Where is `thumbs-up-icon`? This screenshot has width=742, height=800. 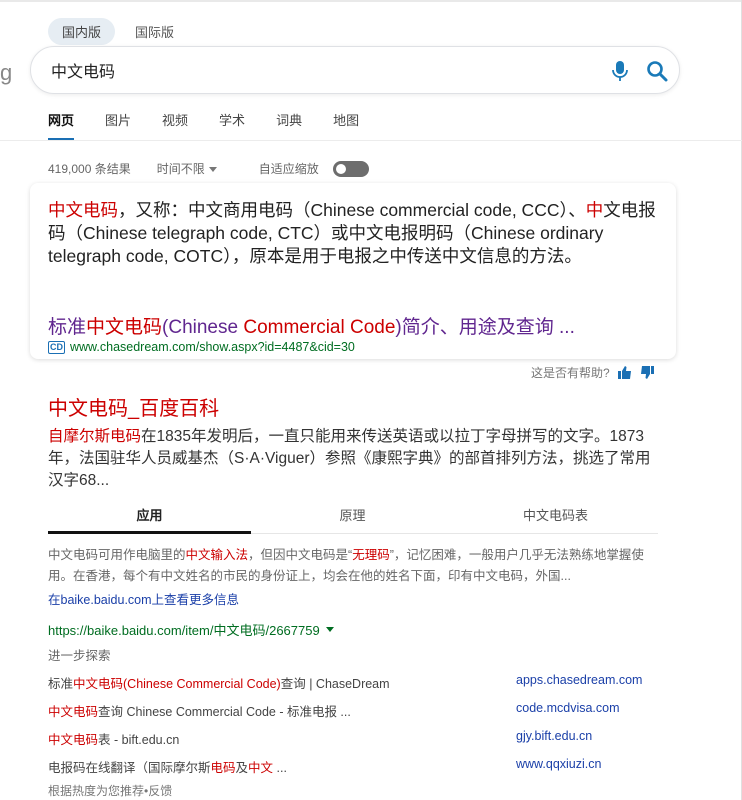 thumbs-up-icon is located at coordinates (624, 372).